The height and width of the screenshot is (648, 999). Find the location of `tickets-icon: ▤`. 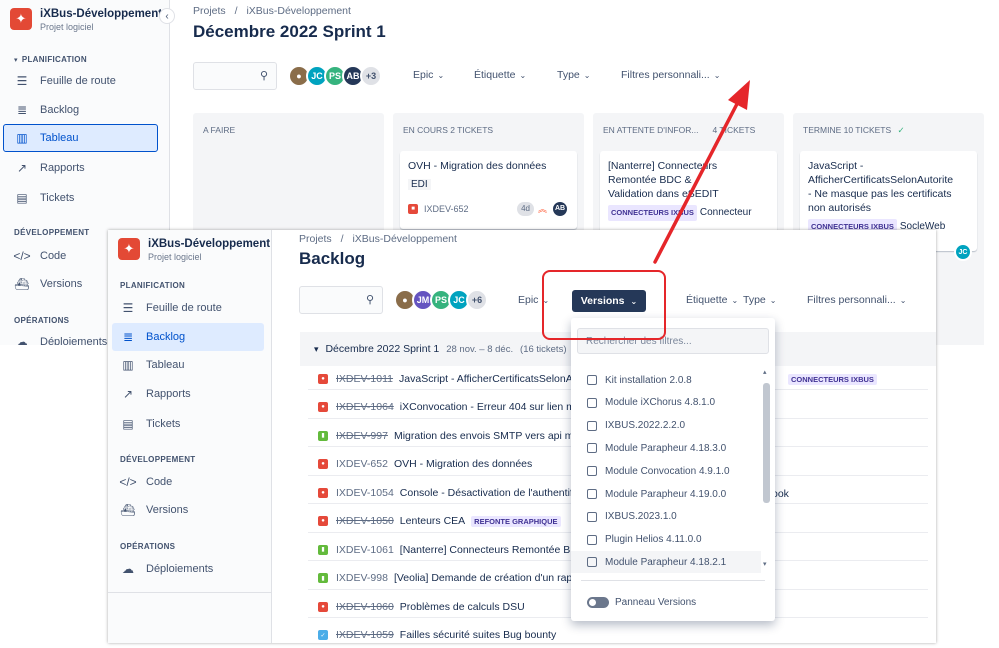

tickets-icon: ▤ is located at coordinates (22, 198).